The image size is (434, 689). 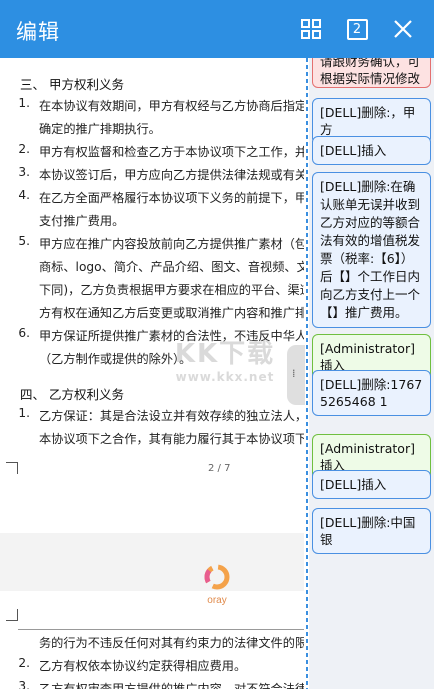 I want to click on list-text: 甲方应在推广内容投放前向乙方提供推广素材（包括, so click(x=171, y=244).